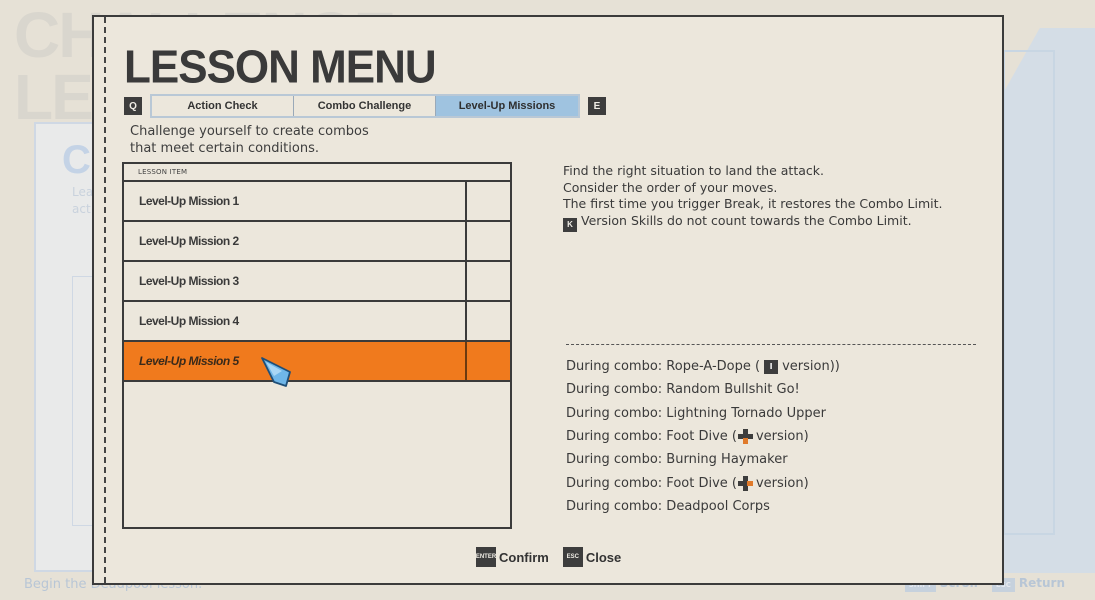  I want to click on close-button: ESC Close, so click(592, 557).